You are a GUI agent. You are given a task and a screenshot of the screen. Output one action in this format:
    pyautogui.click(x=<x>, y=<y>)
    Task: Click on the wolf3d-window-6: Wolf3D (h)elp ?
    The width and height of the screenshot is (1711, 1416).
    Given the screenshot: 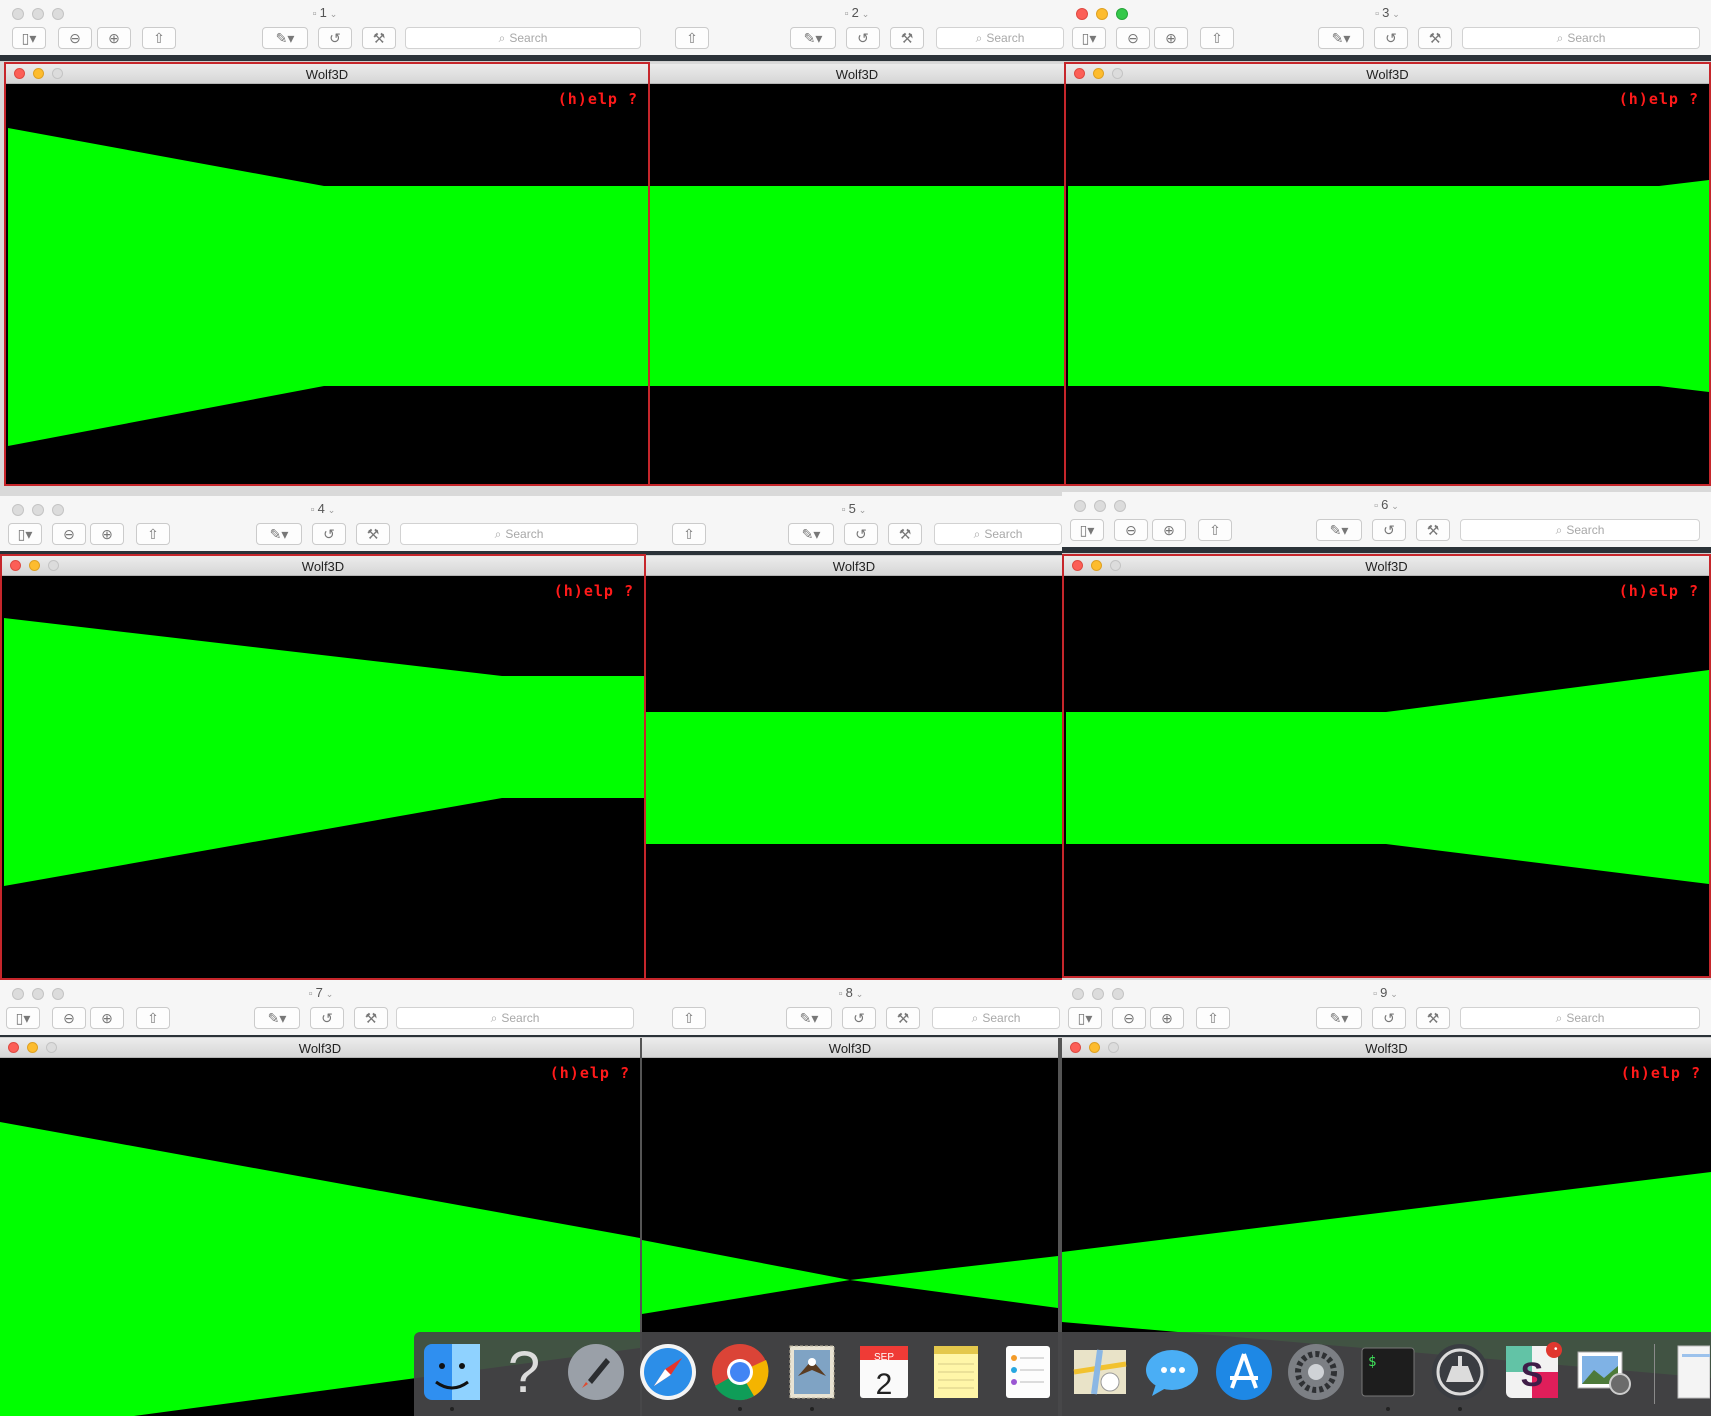 What is the action you would take?
    pyautogui.click(x=1386, y=766)
    